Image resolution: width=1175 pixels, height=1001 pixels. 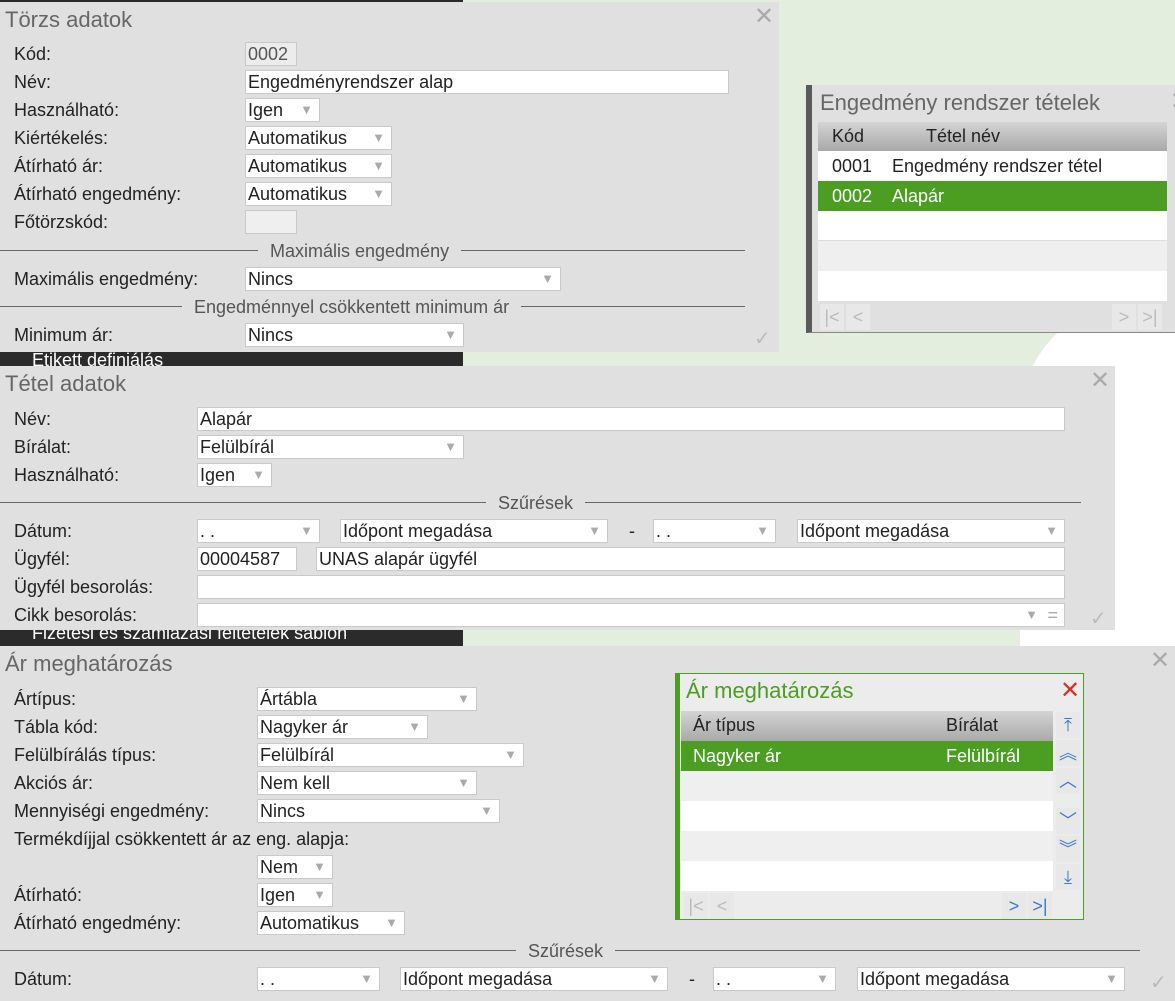 I want to click on table-header: Kód Tétel név, so click(x=992, y=136).